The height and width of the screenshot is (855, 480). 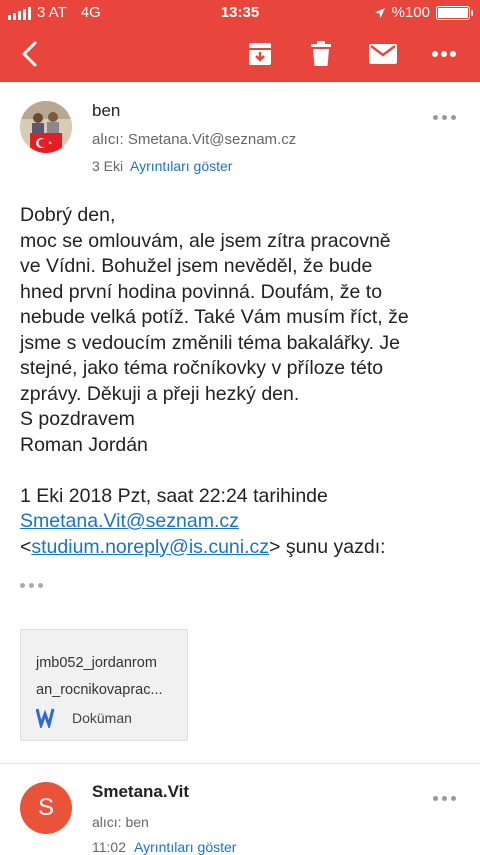 I want to click on recipient-line: alıcı: ben, so click(x=120, y=822).